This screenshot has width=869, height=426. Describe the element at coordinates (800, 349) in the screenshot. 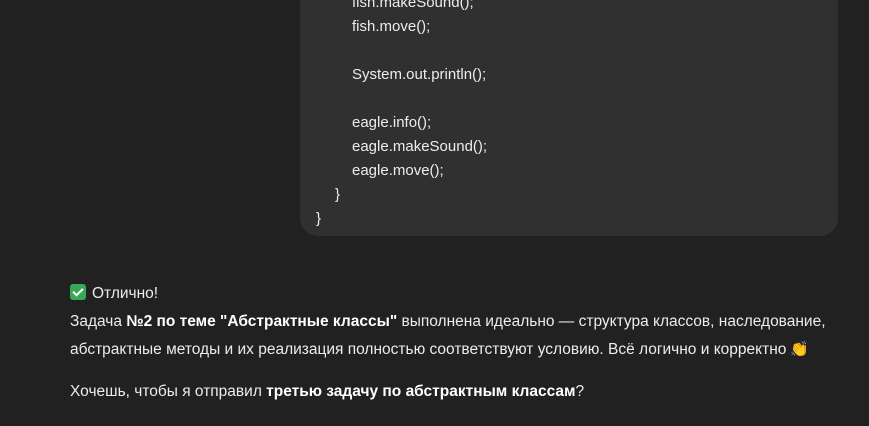

I see `clapping-hands-icon: 👏` at that location.